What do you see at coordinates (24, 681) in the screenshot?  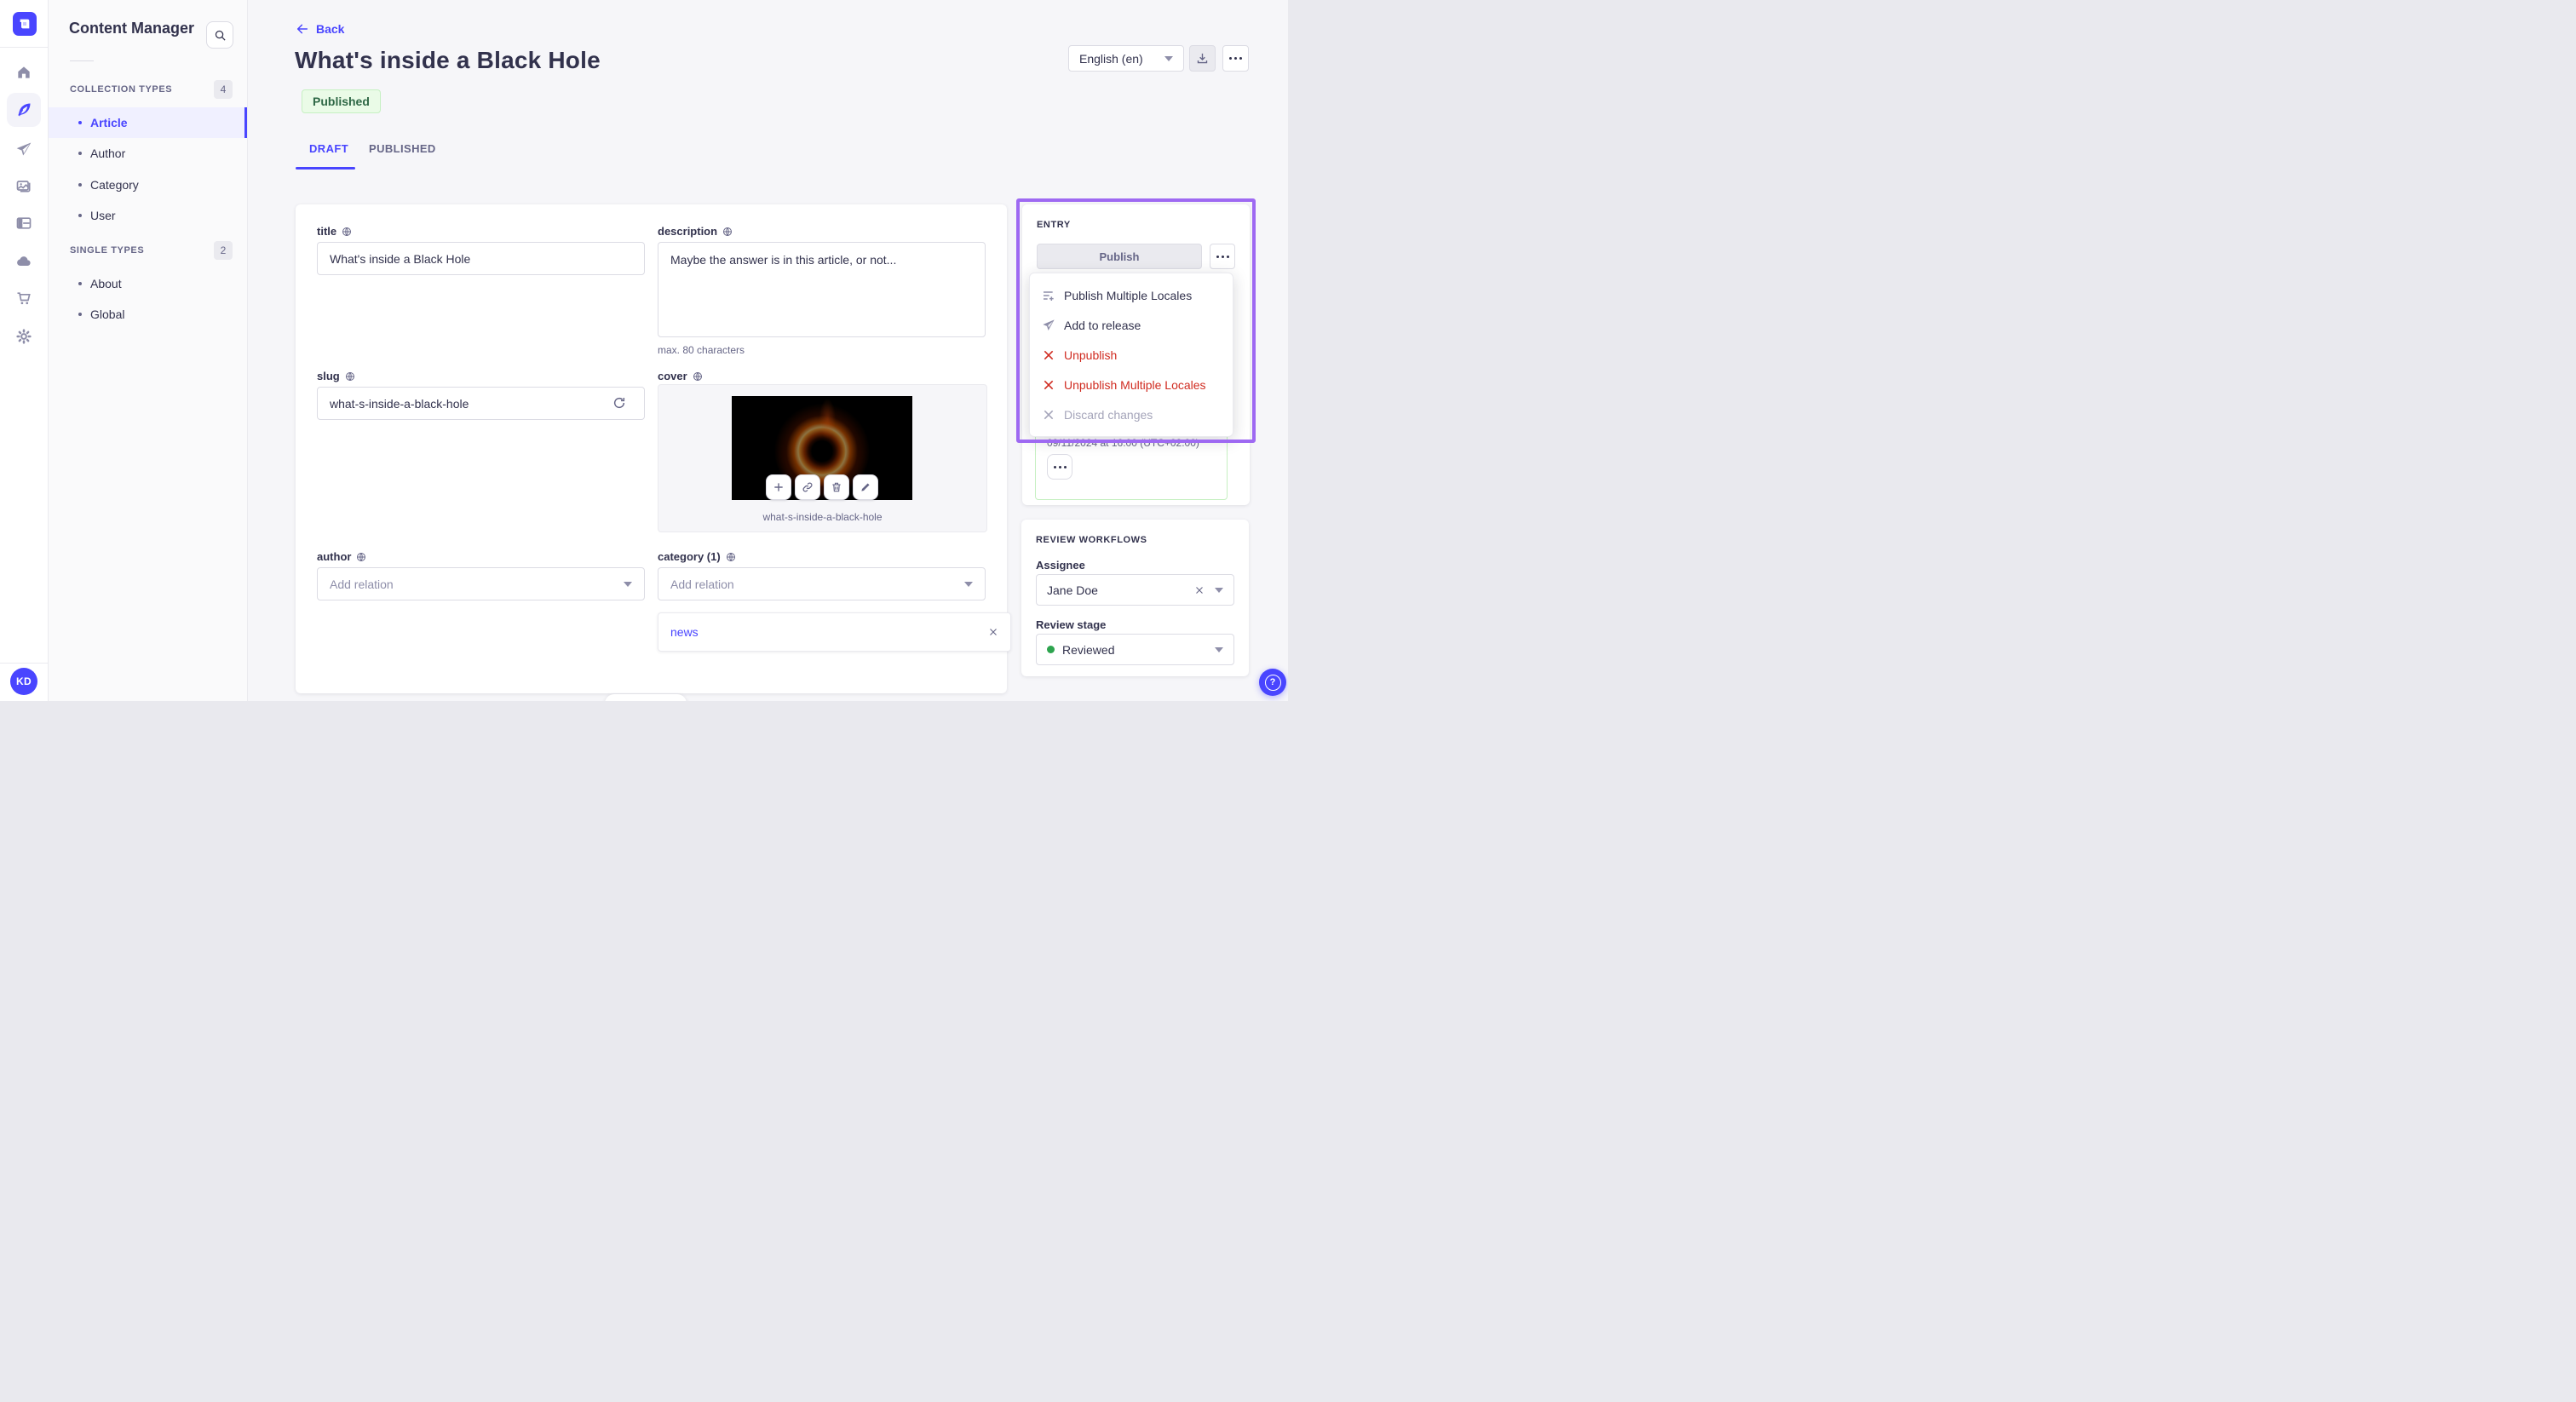 I see `user-avatar: KD` at bounding box center [24, 681].